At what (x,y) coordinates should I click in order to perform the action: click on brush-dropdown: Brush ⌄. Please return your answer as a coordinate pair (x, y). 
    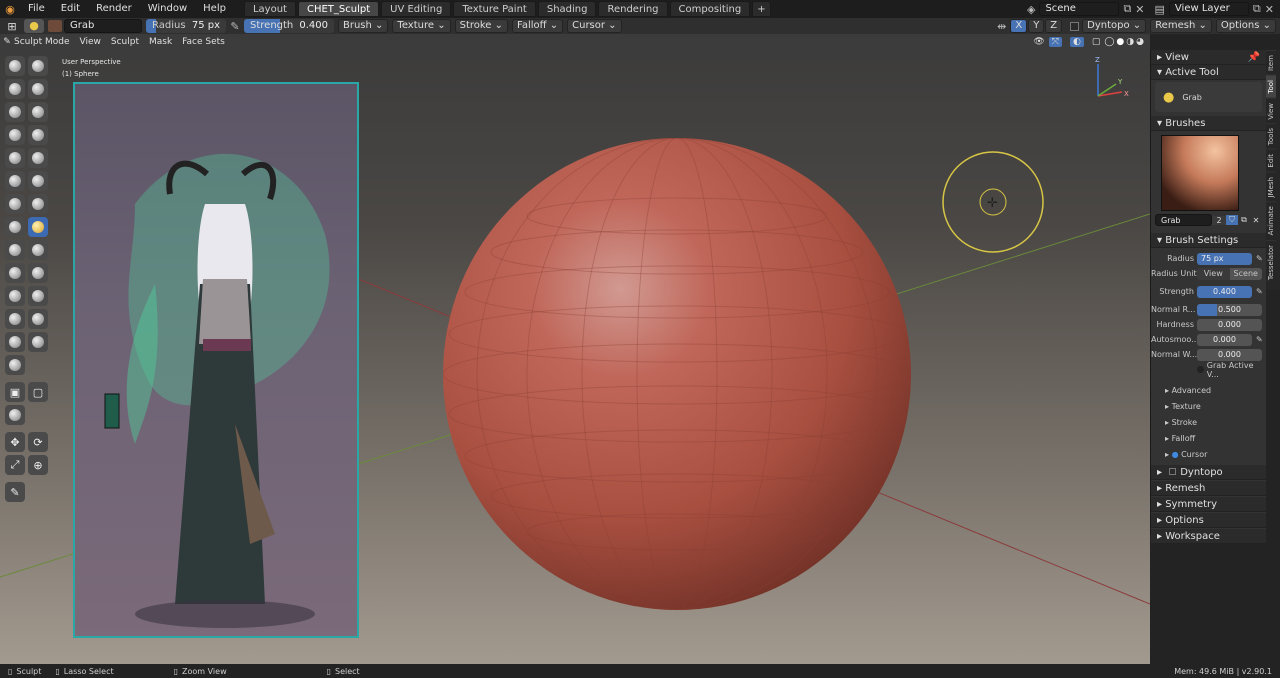
    Looking at the image, I should click on (363, 26).